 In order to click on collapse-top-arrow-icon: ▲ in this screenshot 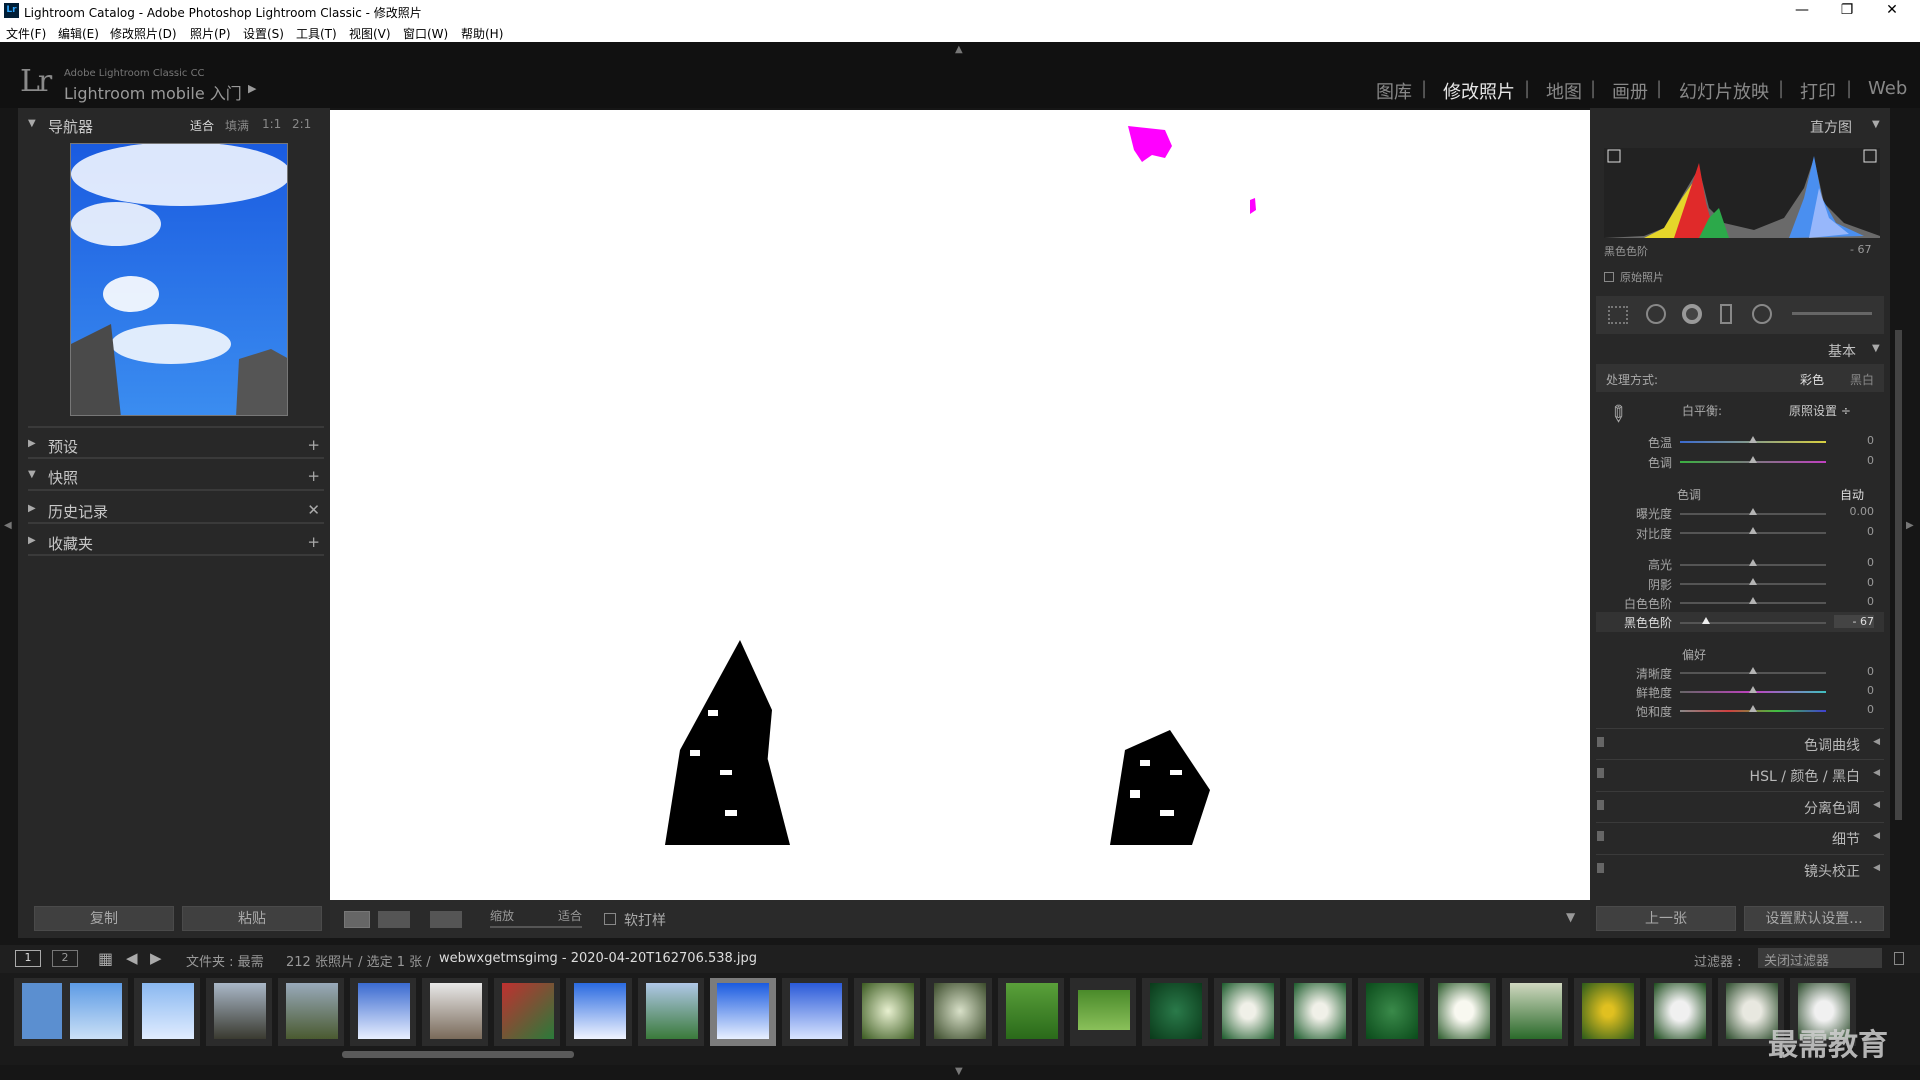, I will do `click(959, 49)`.